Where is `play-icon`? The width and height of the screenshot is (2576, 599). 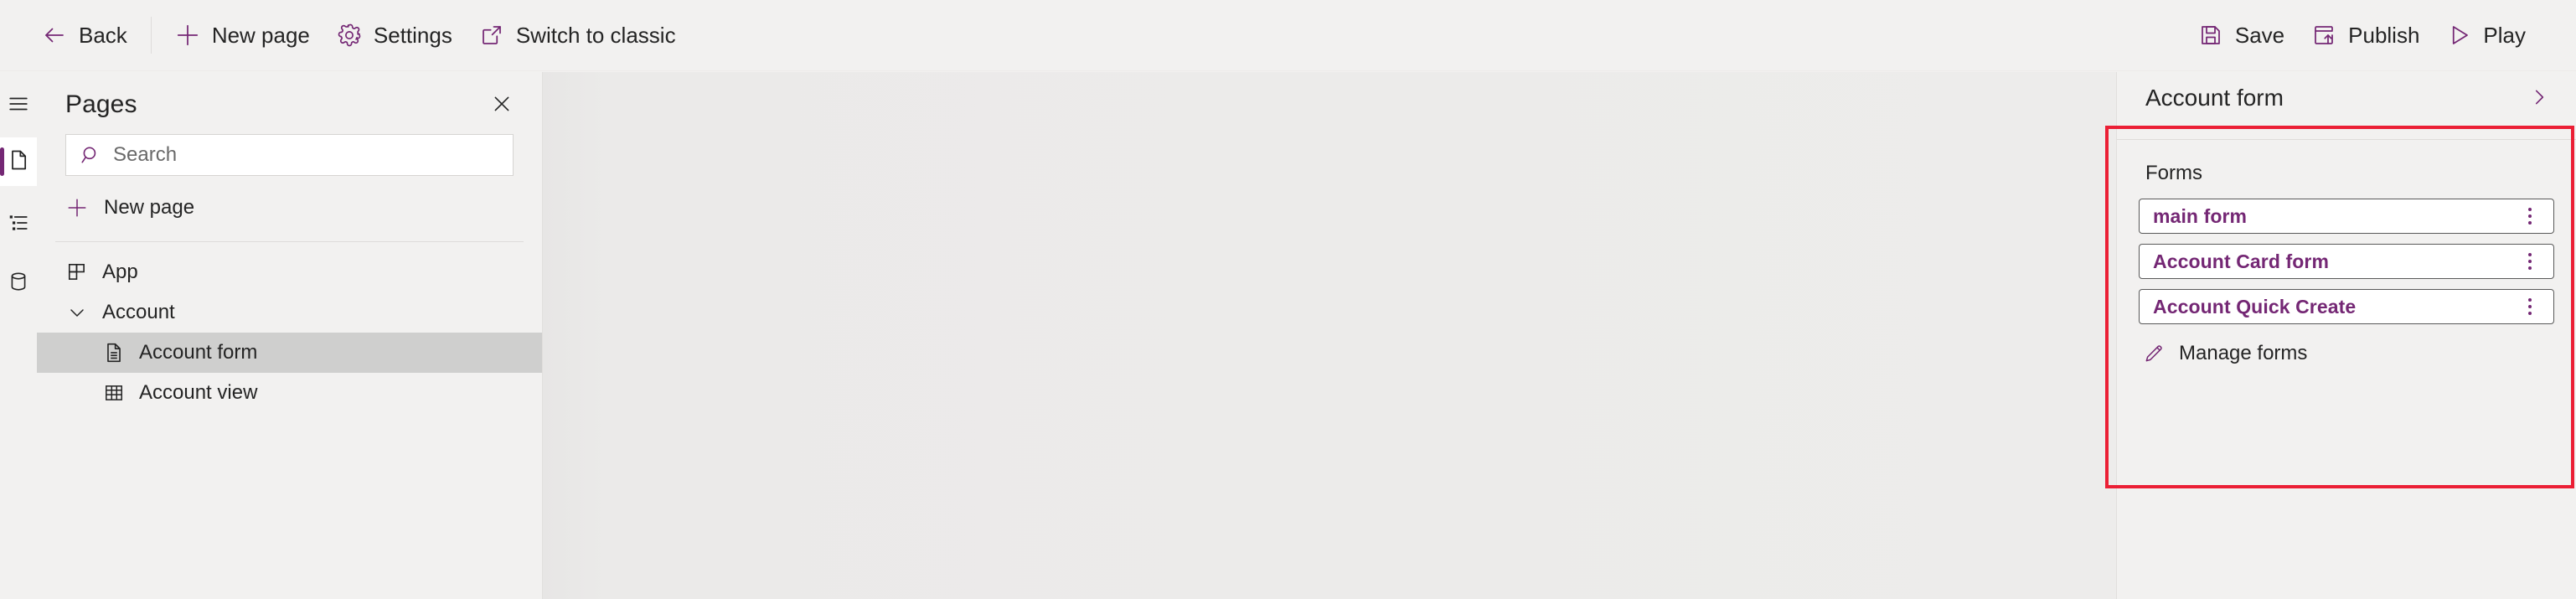
play-icon is located at coordinates (2458, 35).